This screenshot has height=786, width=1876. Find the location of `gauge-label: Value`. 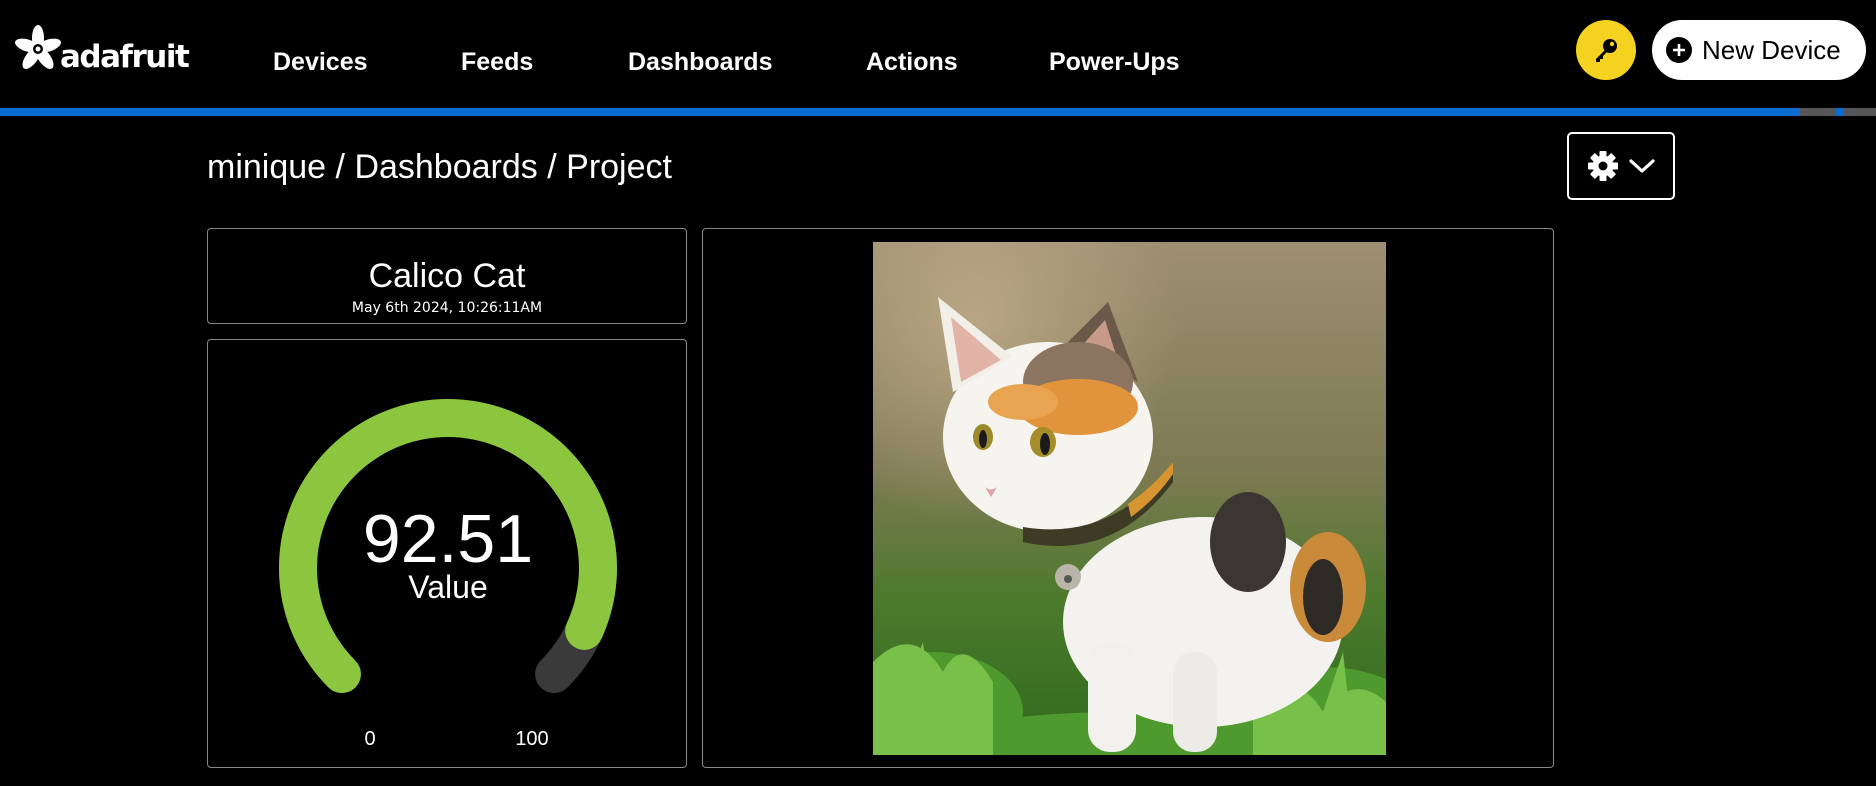

gauge-label: Value is located at coordinates (447, 587).